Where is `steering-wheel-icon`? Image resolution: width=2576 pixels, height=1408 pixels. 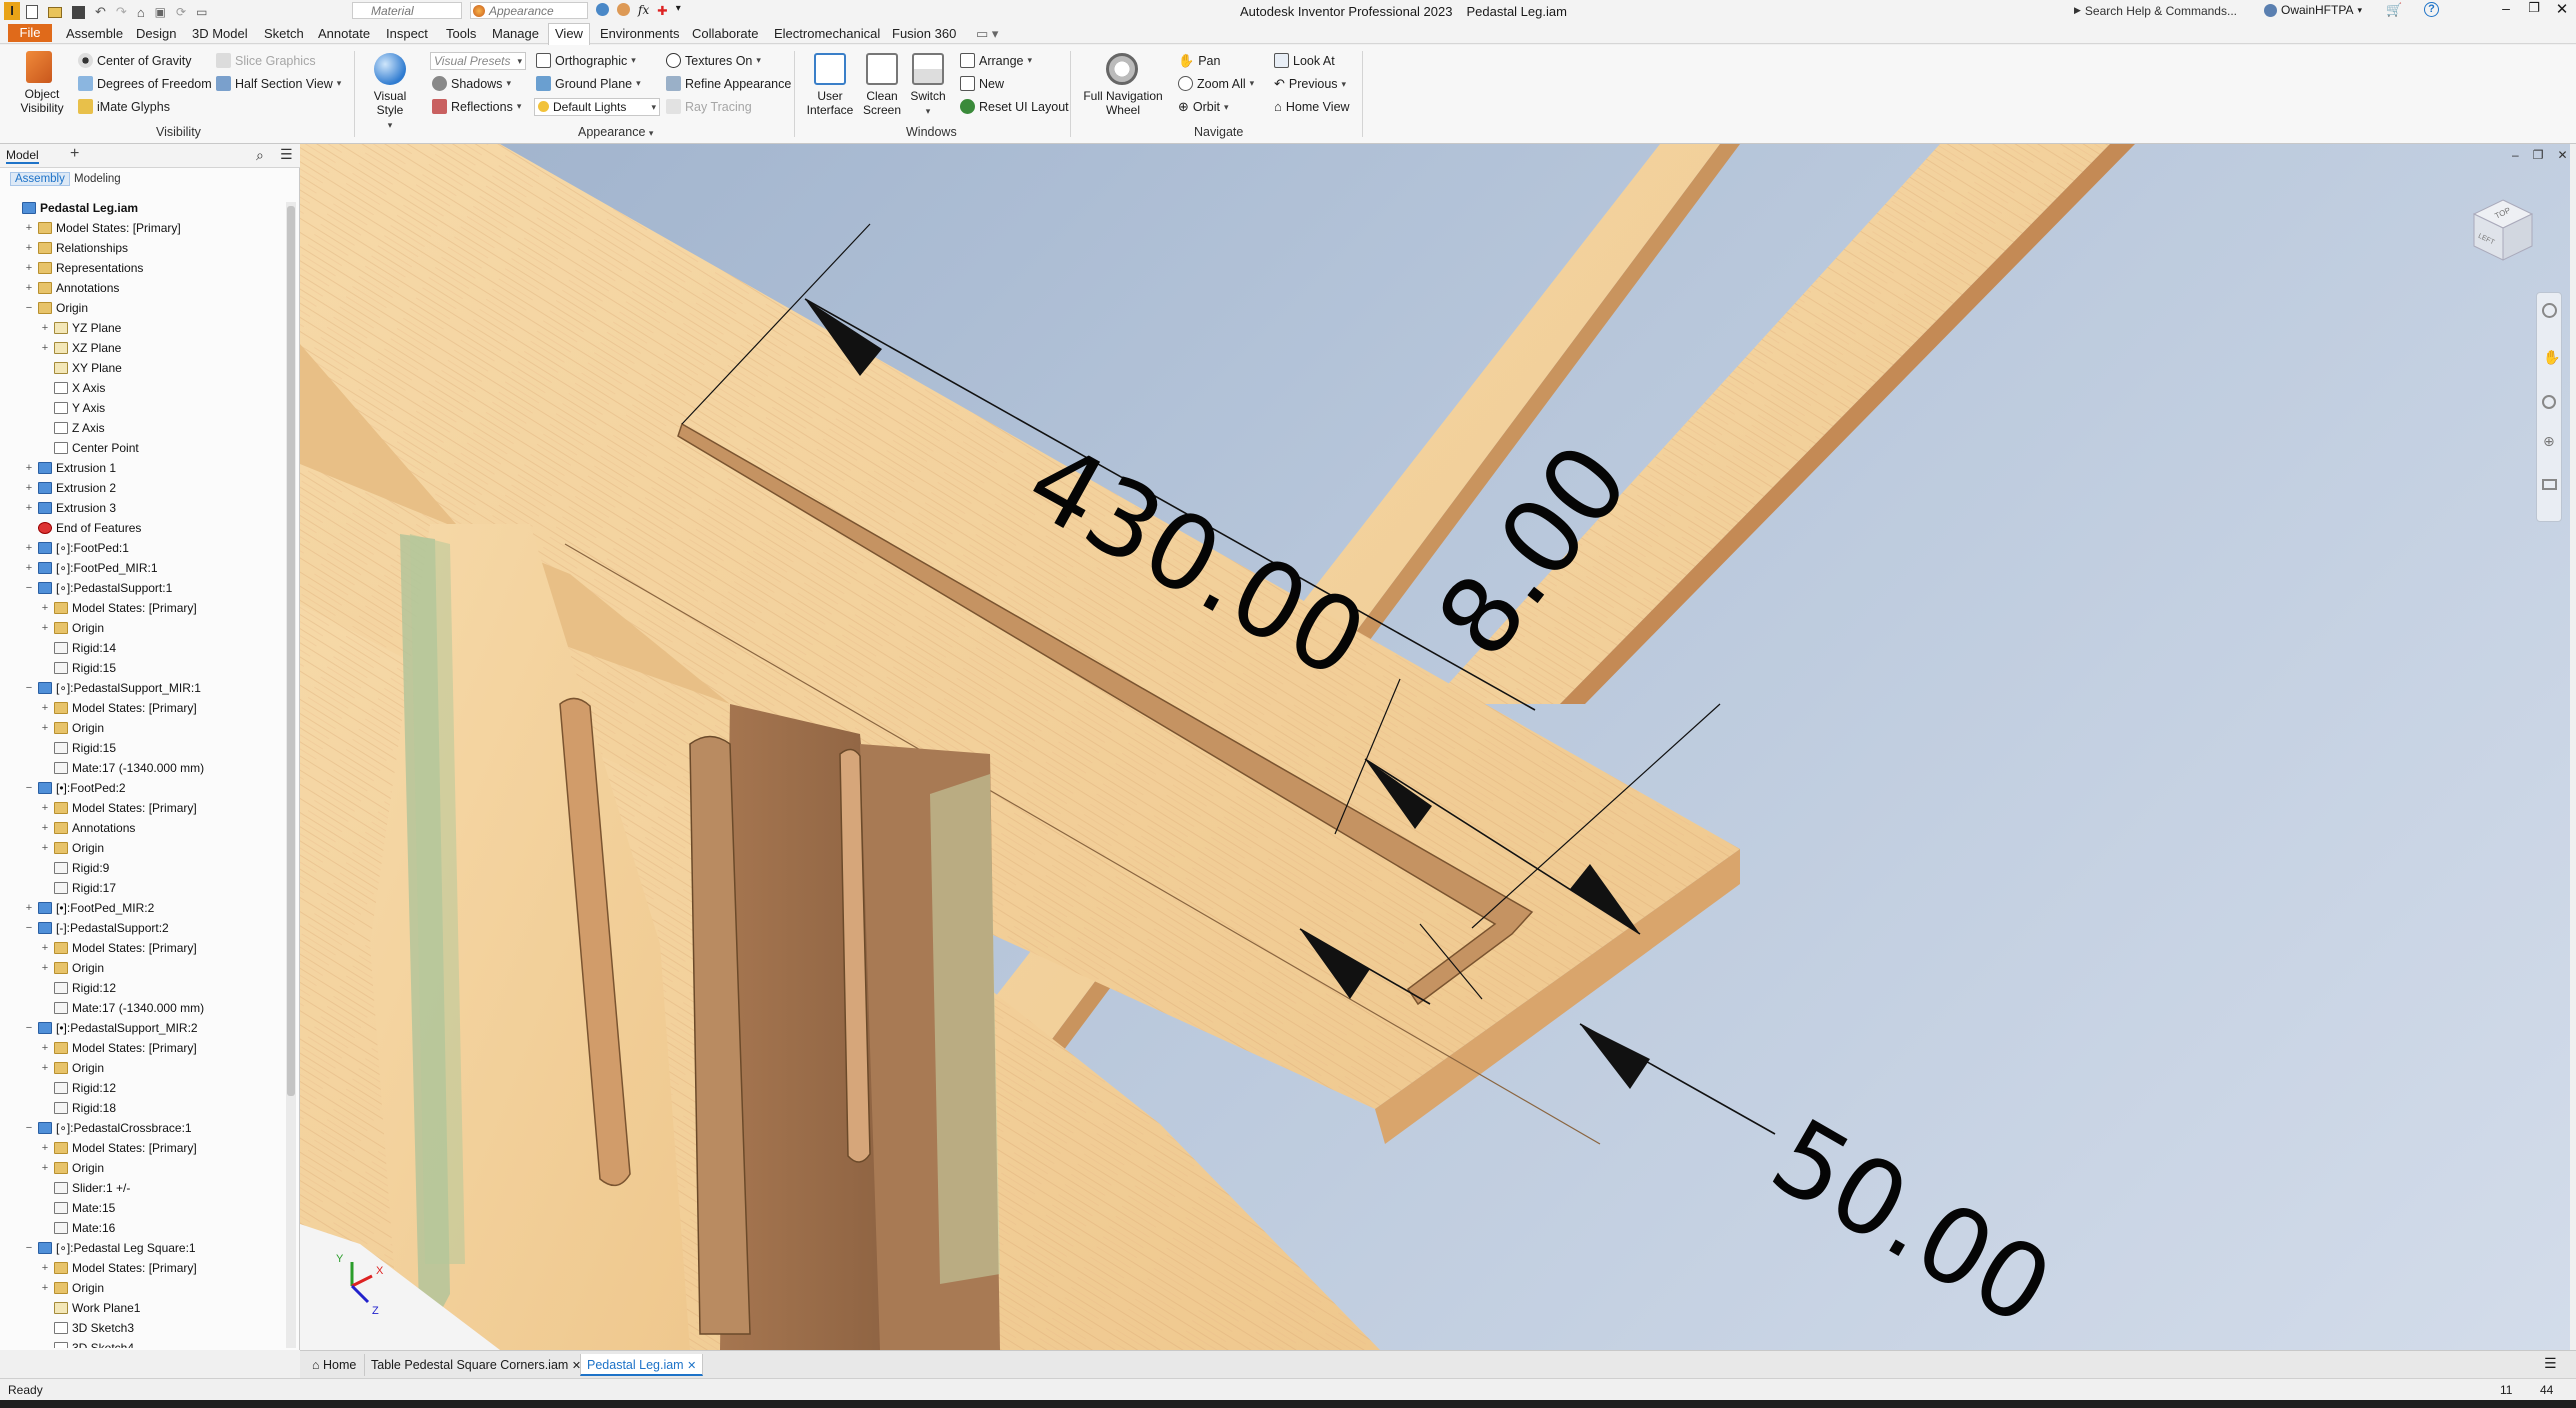
steering-wheel-icon is located at coordinates (2549, 310).